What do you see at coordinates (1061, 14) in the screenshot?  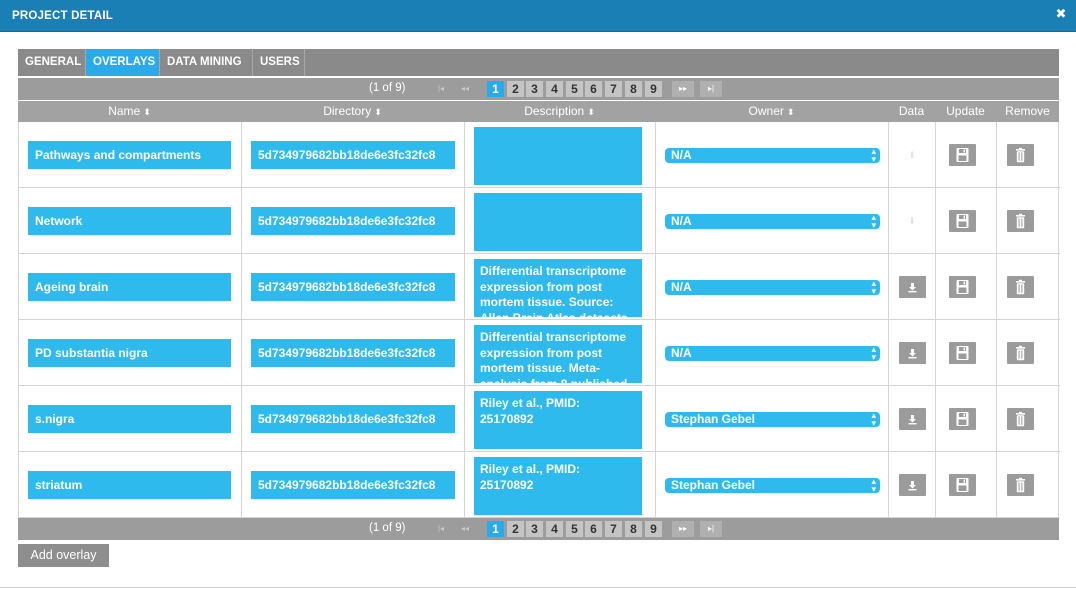 I see `close-icon: ✖` at bounding box center [1061, 14].